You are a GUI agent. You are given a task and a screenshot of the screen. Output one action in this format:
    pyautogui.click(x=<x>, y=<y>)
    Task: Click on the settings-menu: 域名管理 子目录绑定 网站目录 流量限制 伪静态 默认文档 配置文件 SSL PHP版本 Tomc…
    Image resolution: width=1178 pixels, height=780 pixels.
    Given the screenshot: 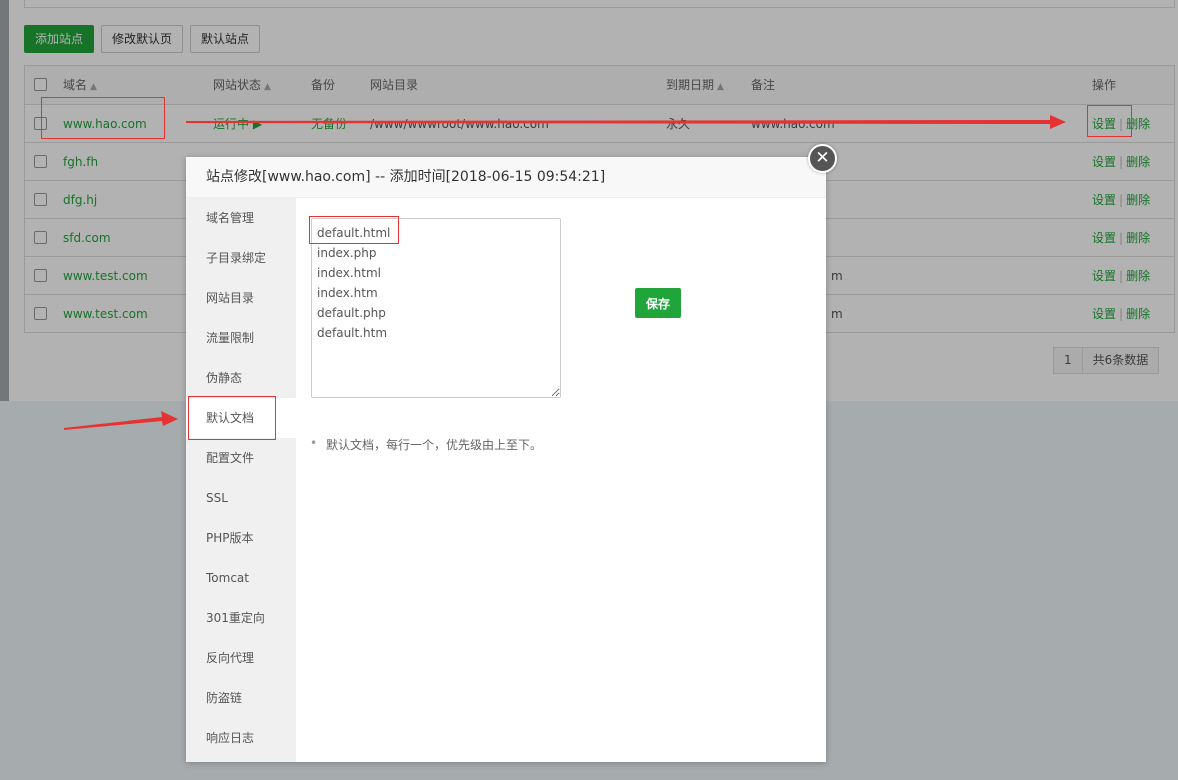 What is the action you would take?
    pyautogui.click(x=241, y=480)
    